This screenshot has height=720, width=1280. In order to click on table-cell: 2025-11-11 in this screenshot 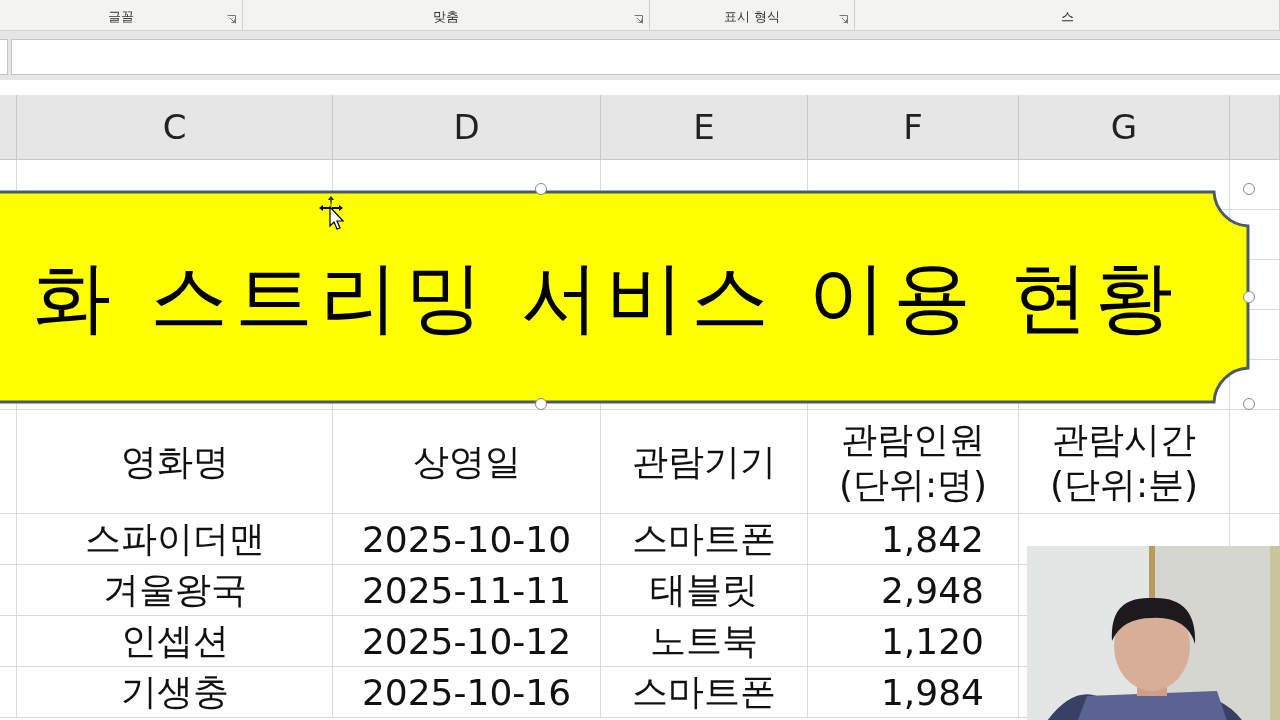, I will do `click(467, 590)`.